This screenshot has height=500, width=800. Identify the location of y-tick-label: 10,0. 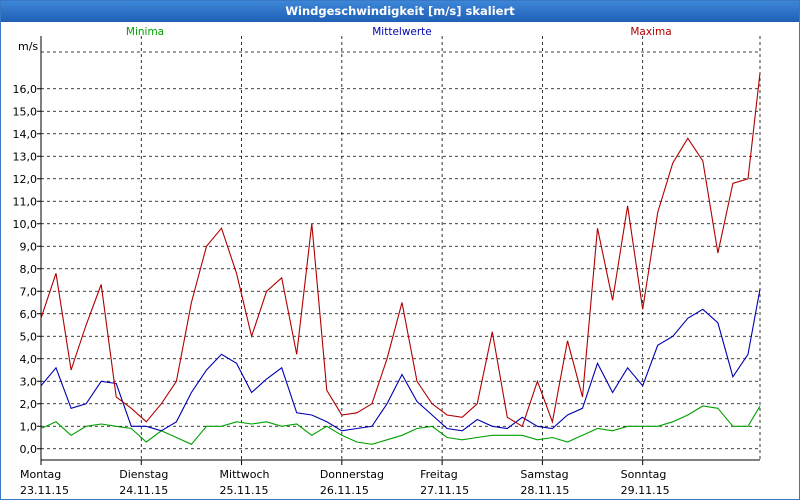
(25, 224).